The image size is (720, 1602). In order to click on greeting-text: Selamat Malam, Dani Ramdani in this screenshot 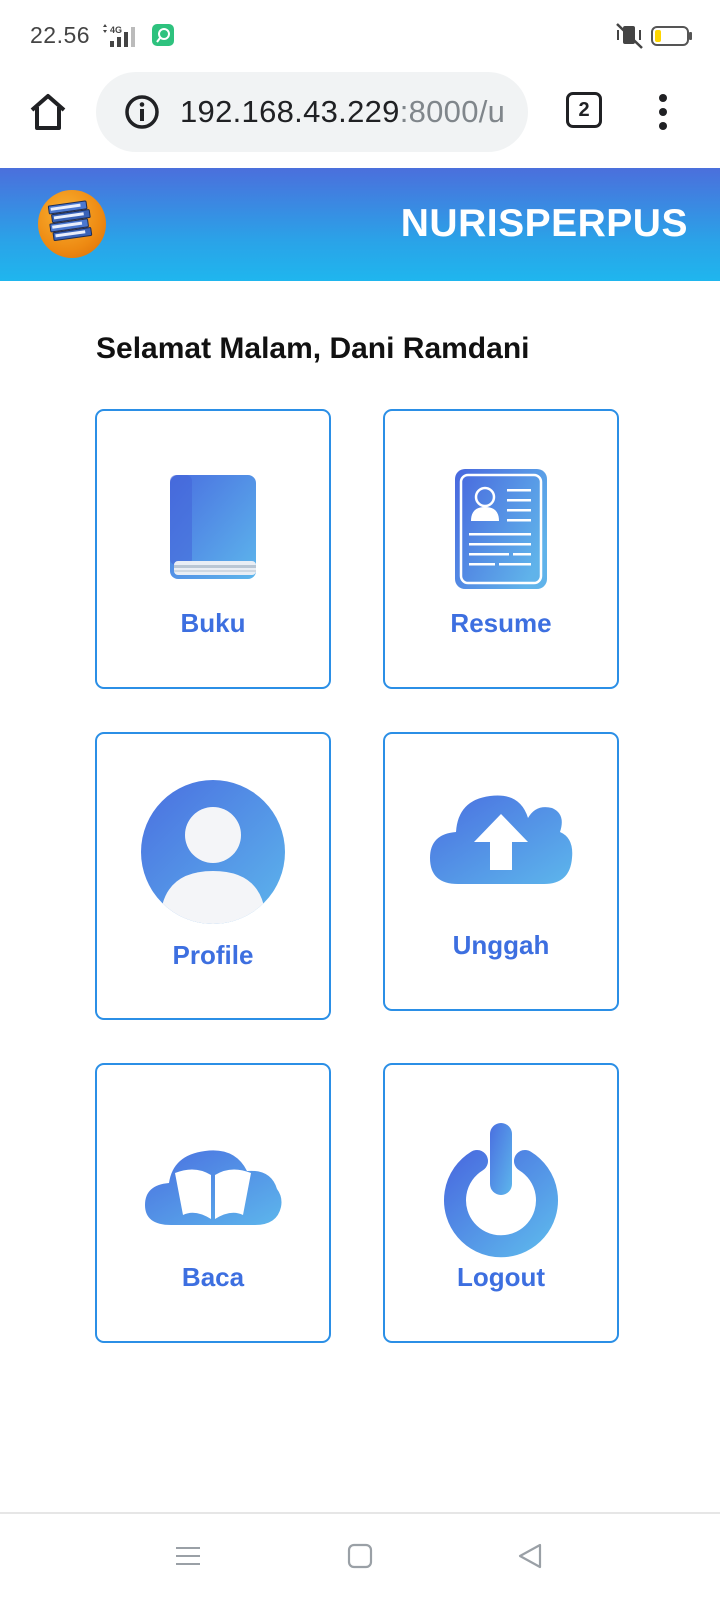, I will do `click(313, 348)`.